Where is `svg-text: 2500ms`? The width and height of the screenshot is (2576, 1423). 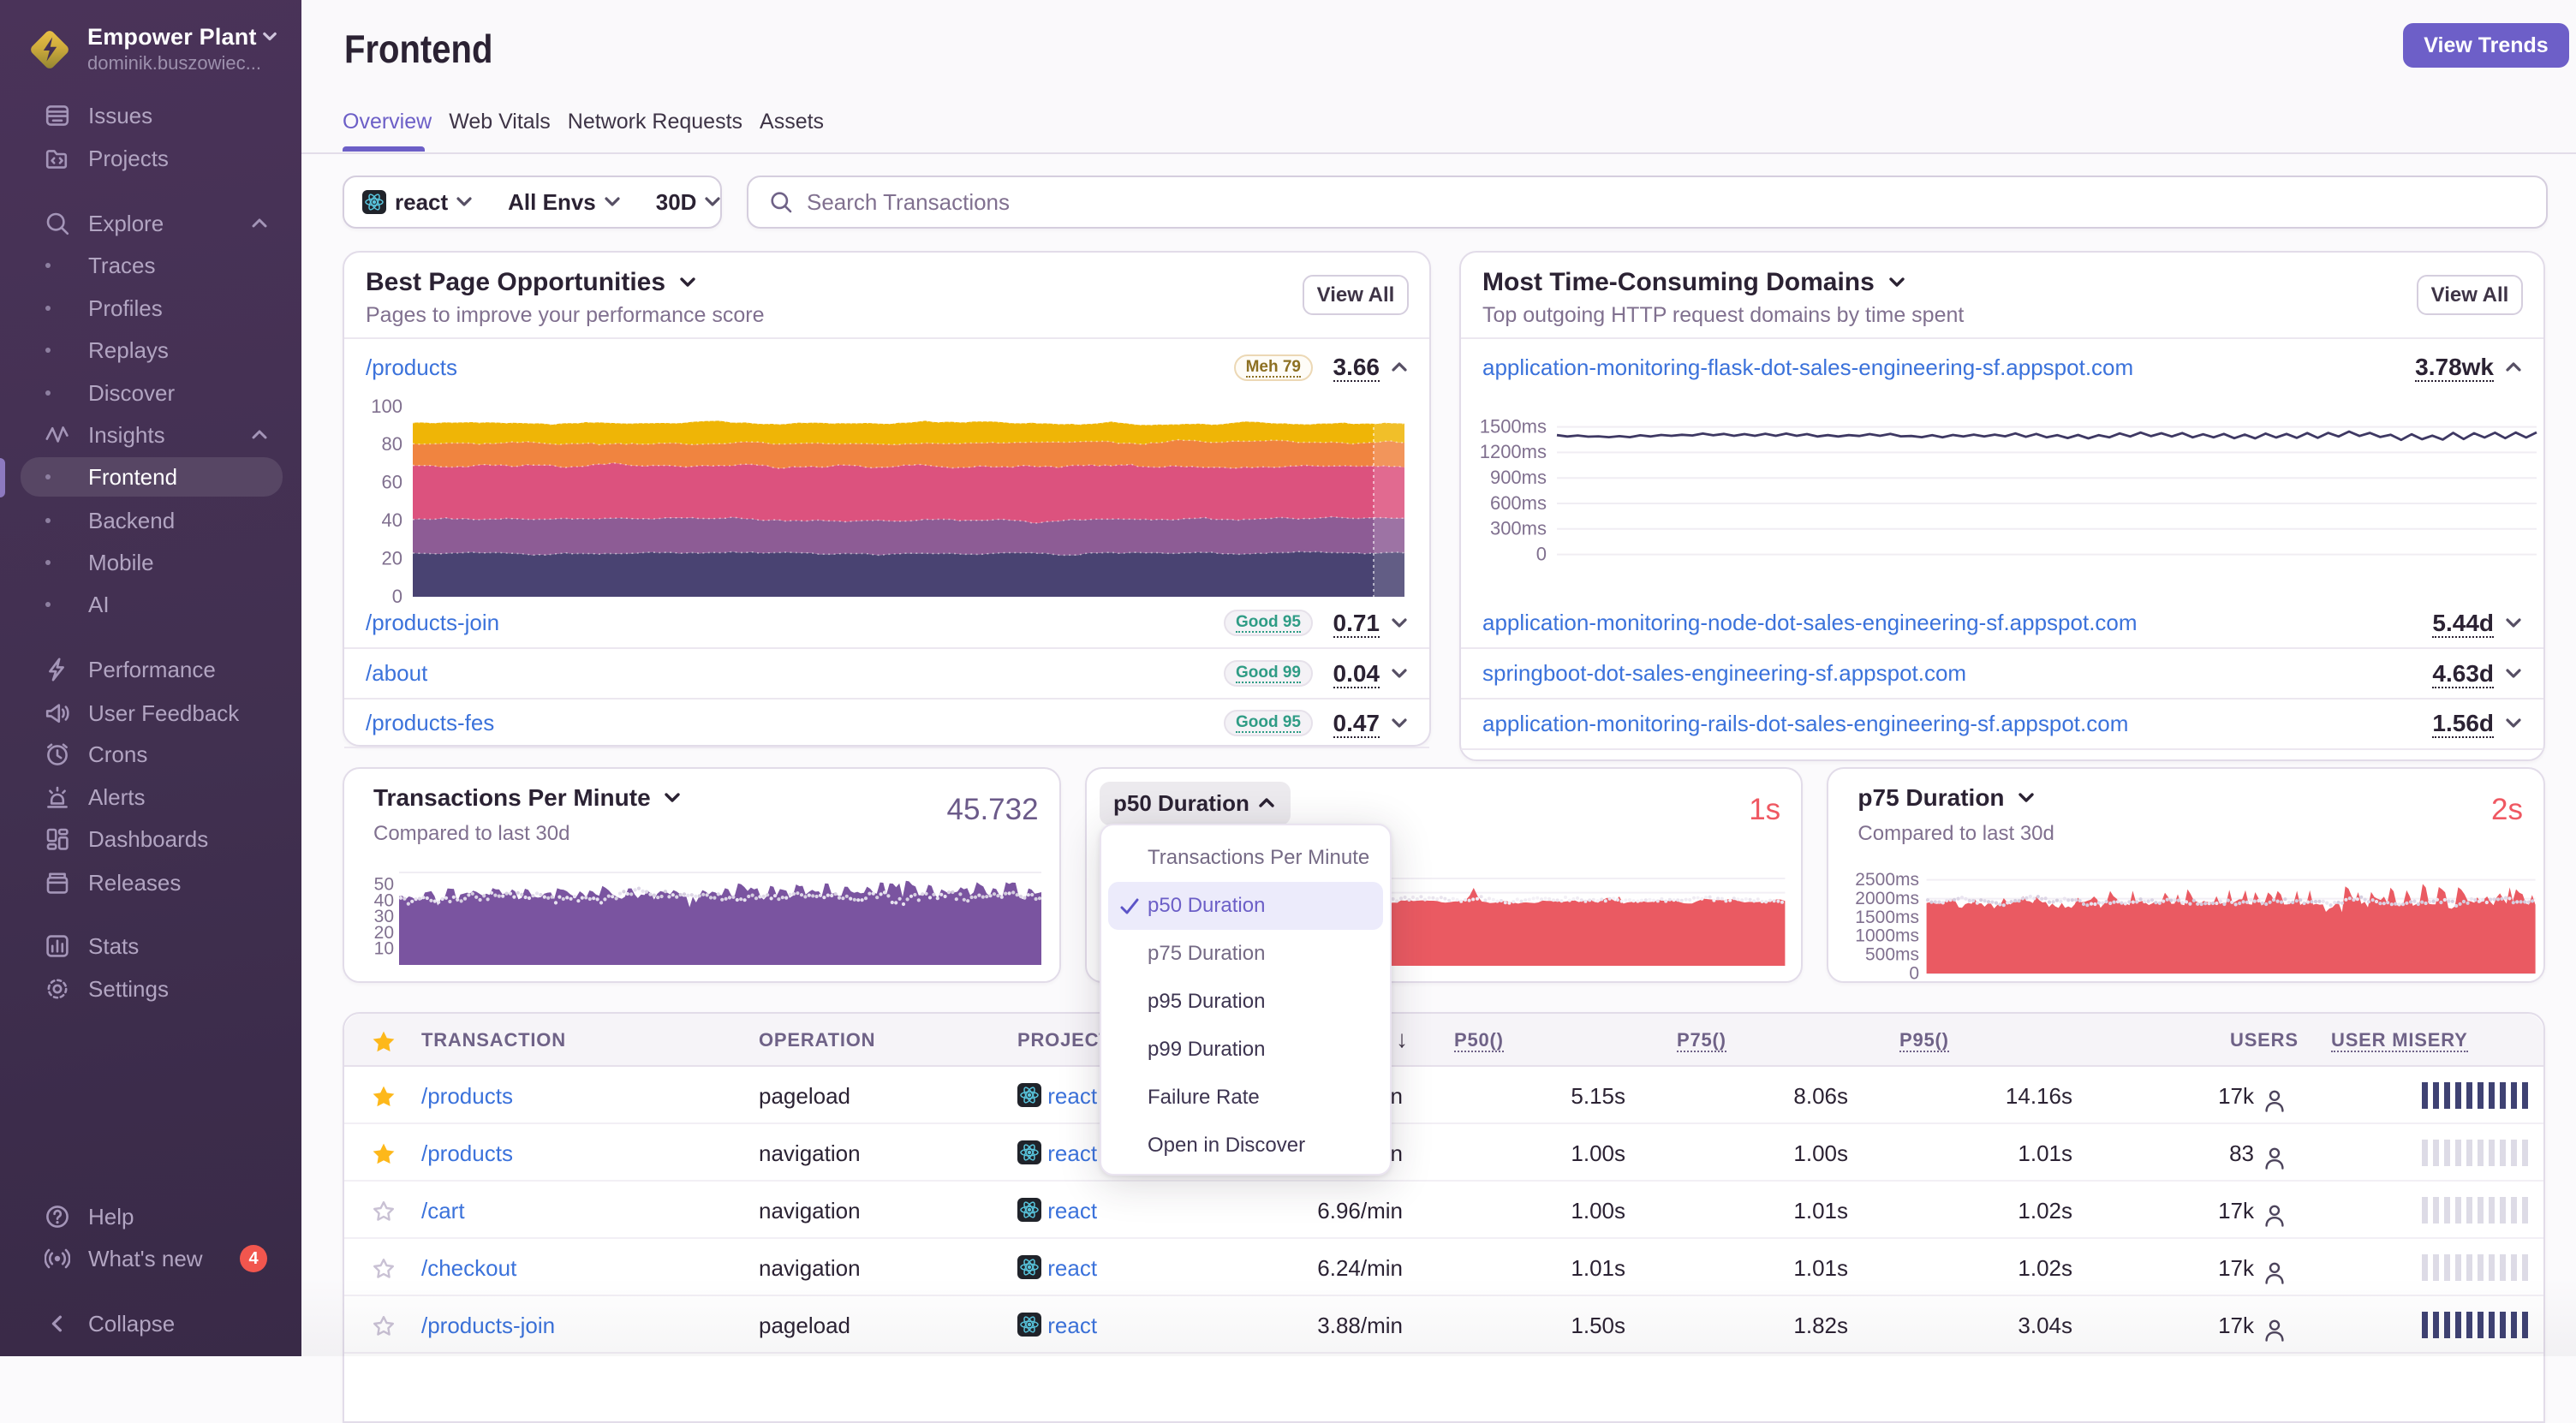
svg-text: 2500ms is located at coordinates (1888, 880).